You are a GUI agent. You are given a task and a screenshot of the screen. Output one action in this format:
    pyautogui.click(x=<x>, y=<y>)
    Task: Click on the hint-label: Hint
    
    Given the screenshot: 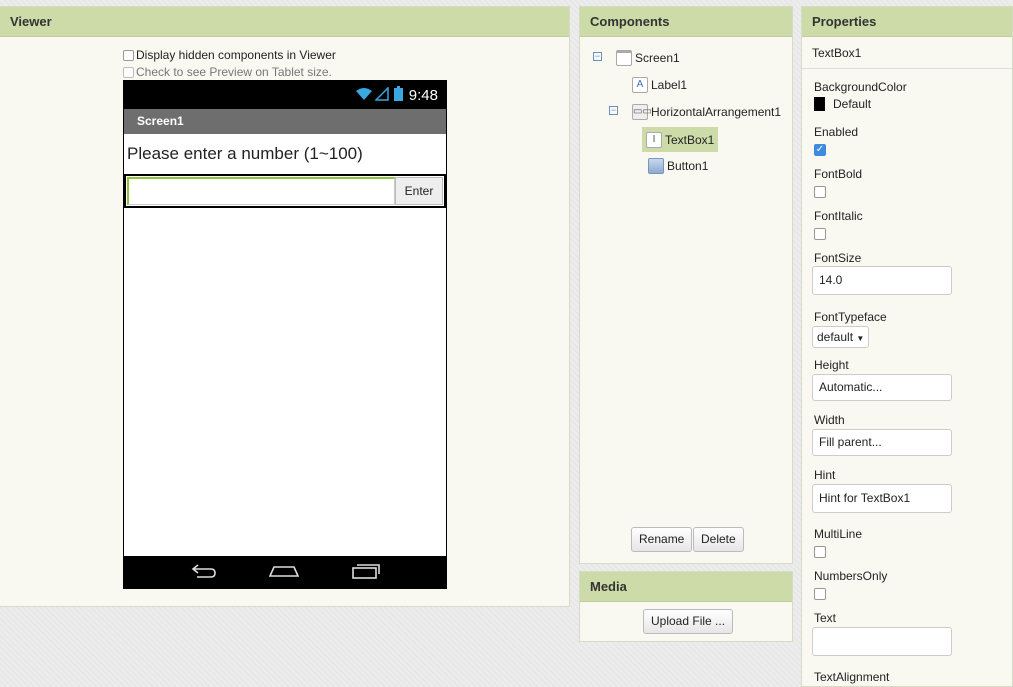 What is the action you would take?
    pyautogui.click(x=825, y=475)
    